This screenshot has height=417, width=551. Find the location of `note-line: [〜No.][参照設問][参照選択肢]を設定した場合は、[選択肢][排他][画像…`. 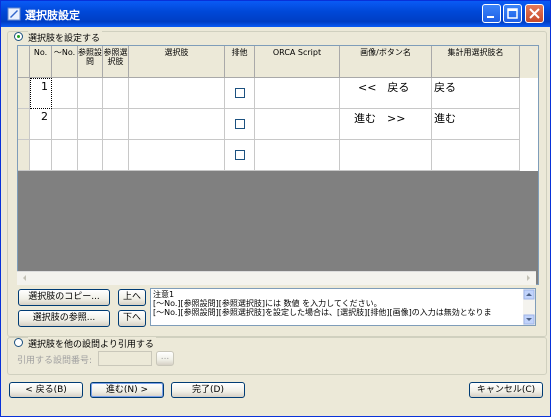

note-line: [〜No.][参照設問][参照選択肢]を設定した場合は、[選択肢][排他][画像… is located at coordinates (322, 312).